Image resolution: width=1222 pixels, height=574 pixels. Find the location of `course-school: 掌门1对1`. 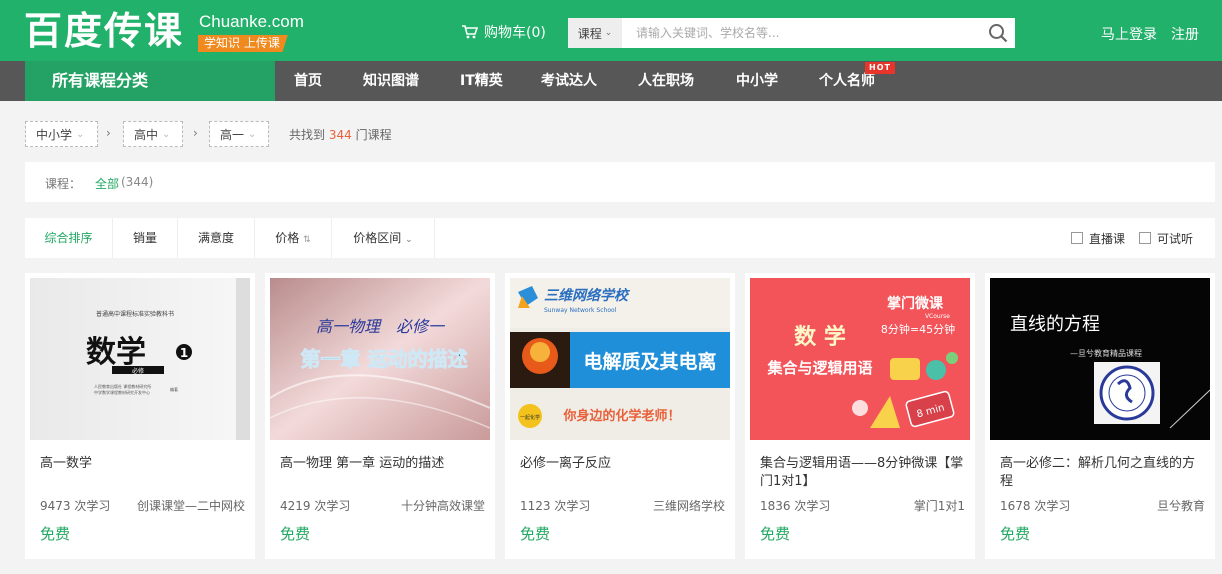

course-school: 掌门1对1 is located at coordinates (939, 505).